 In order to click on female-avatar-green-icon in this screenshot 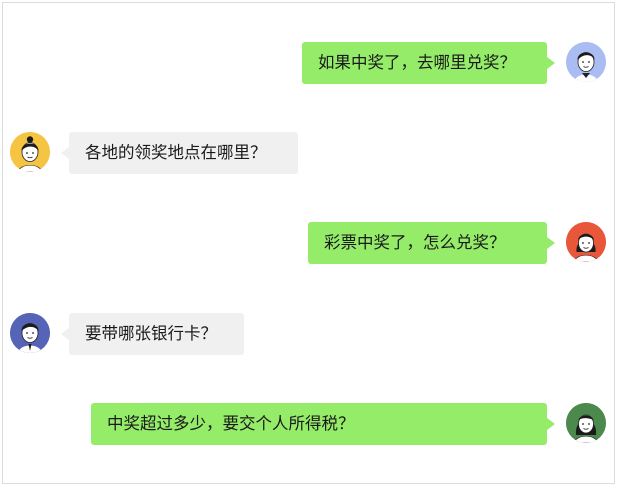, I will do `click(586, 423)`.